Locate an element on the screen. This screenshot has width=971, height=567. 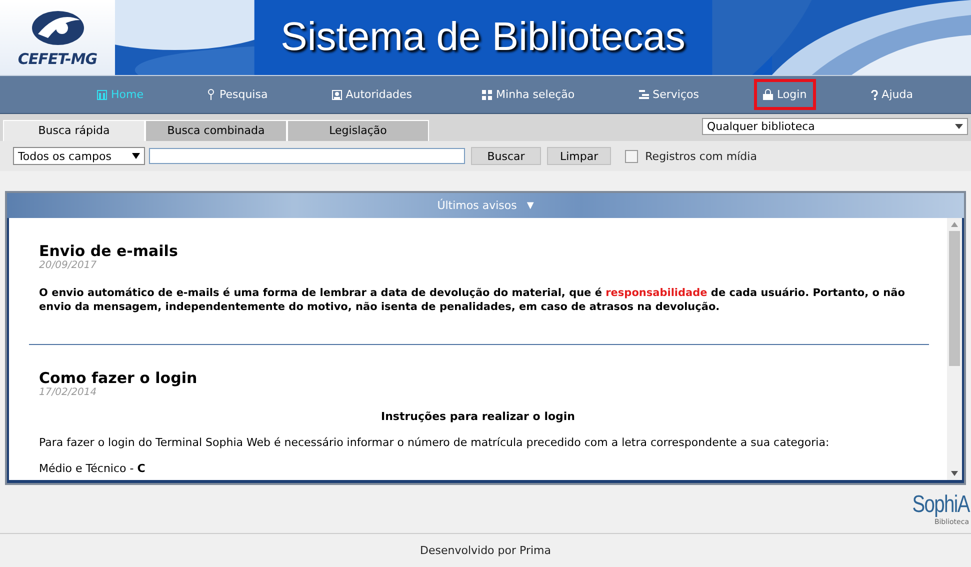
search-field is located at coordinates (307, 156).